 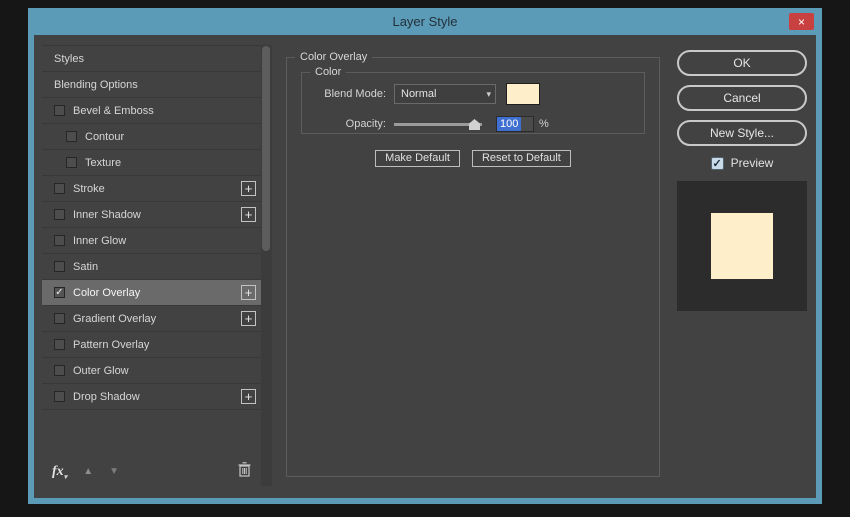 I want to click on layer-preview-thumbnail, so click(x=742, y=246).